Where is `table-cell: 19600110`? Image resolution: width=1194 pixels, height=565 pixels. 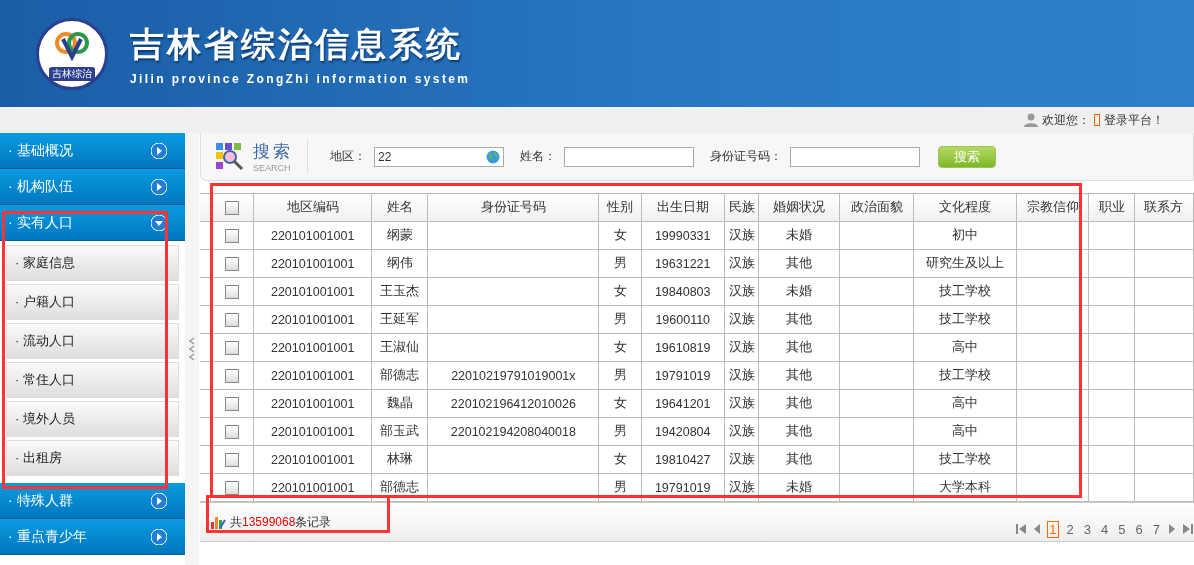 table-cell: 19600110 is located at coordinates (683, 319).